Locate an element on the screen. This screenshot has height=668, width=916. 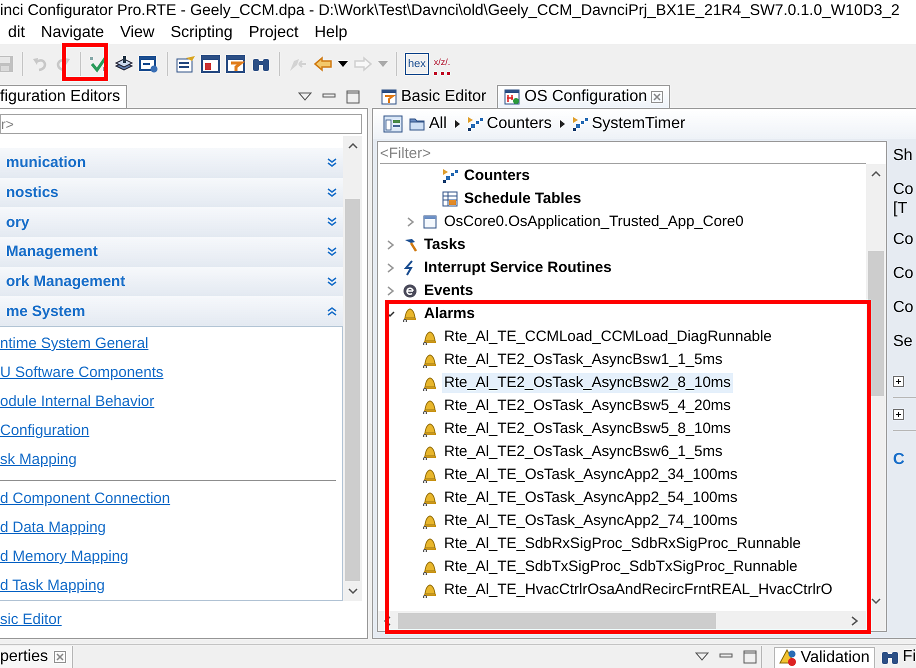
breadcrumb-item: Counters is located at coordinates (509, 124).